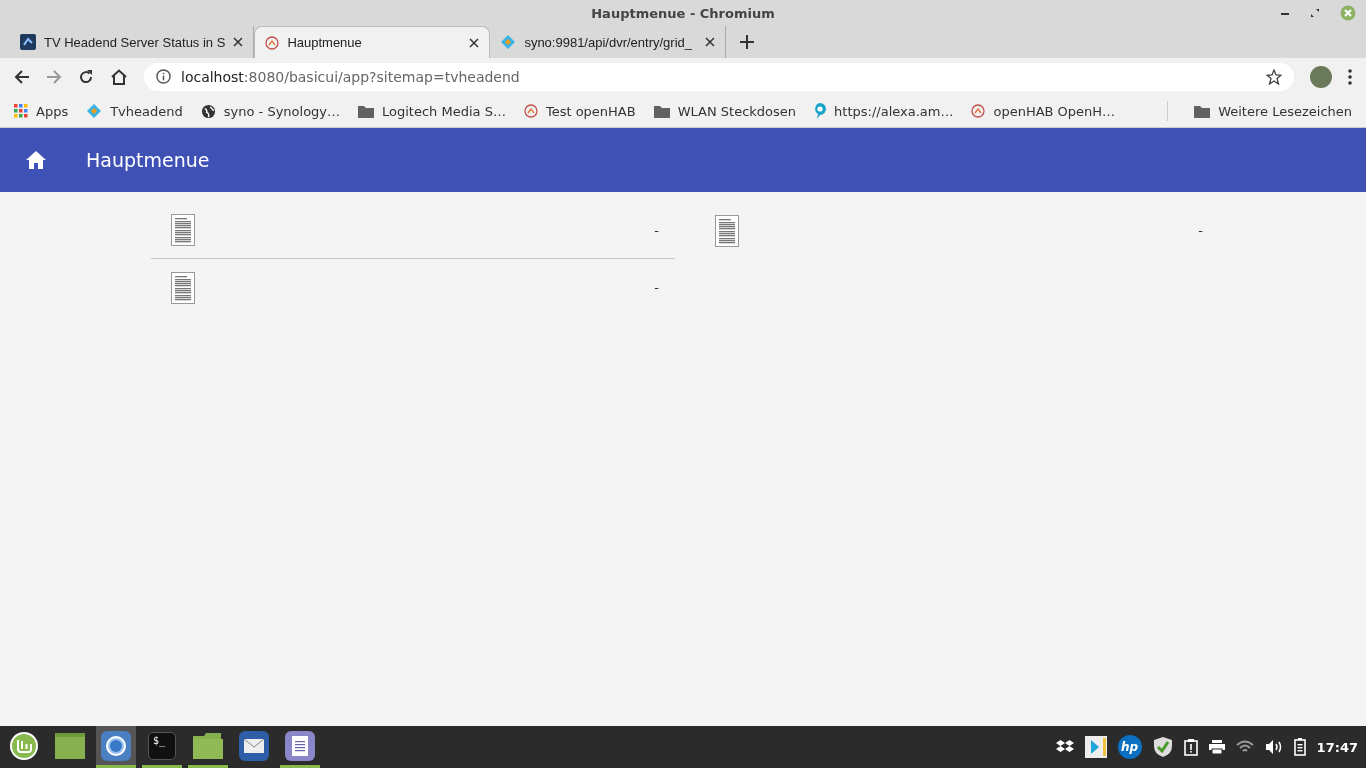  I want to click on window-icon, so click(70, 745).